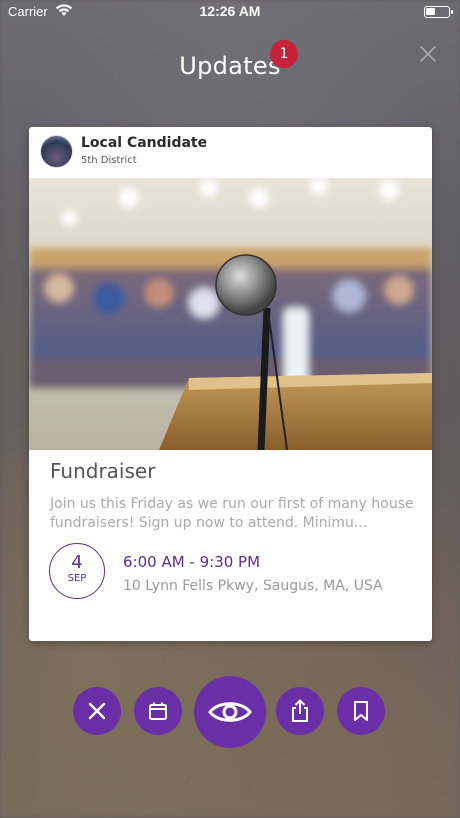 This screenshot has width=460, height=818. Describe the element at coordinates (109, 160) in the screenshot. I see `author-district: 5th District` at that location.